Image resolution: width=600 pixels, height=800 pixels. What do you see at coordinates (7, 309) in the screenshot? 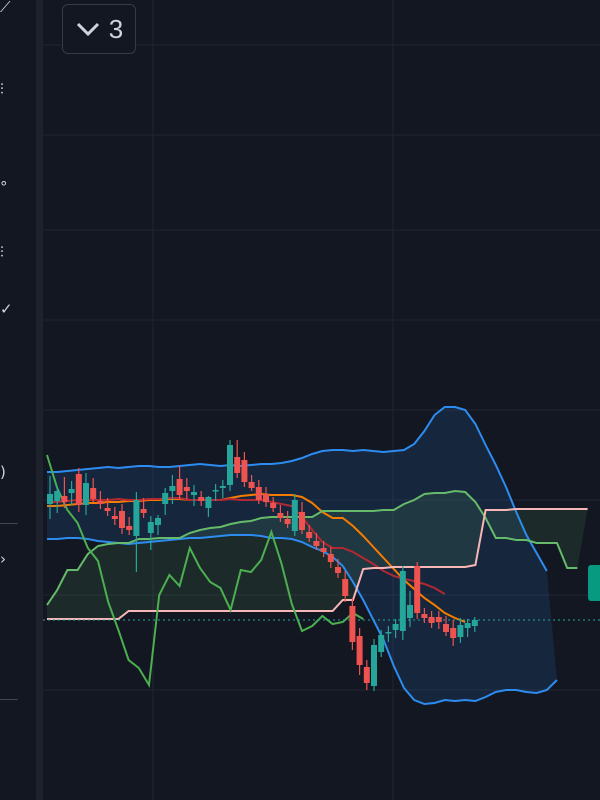
I see `measure-icon: ✓` at bounding box center [7, 309].